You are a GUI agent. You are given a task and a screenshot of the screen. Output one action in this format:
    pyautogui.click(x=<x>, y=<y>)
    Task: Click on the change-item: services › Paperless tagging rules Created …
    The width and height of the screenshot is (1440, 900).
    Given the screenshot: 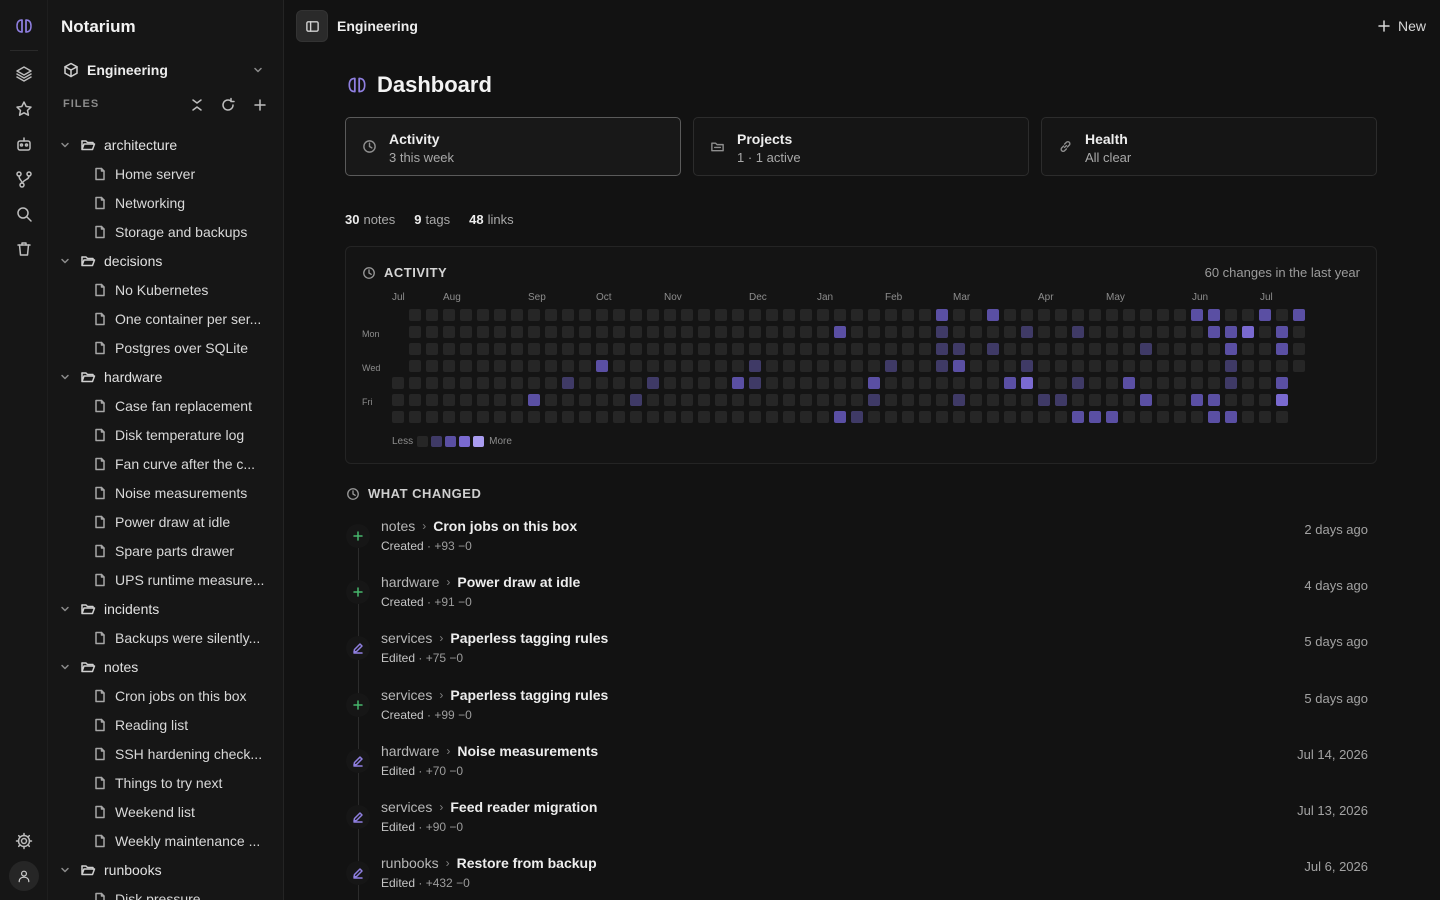 What is the action you would take?
    pyautogui.click(x=861, y=710)
    